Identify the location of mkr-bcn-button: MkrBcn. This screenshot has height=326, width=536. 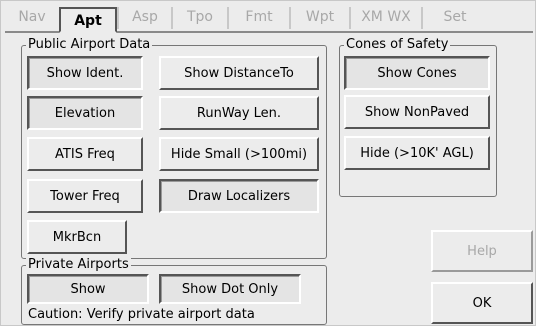
(77, 237).